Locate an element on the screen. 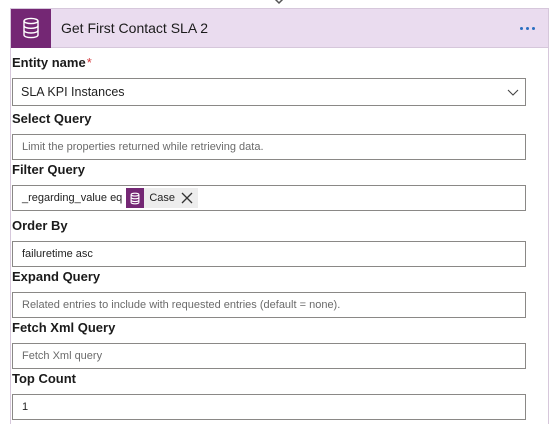  filter-query-field: Filter Query _regarding_value eq Case is located at coordinates (269, 186).